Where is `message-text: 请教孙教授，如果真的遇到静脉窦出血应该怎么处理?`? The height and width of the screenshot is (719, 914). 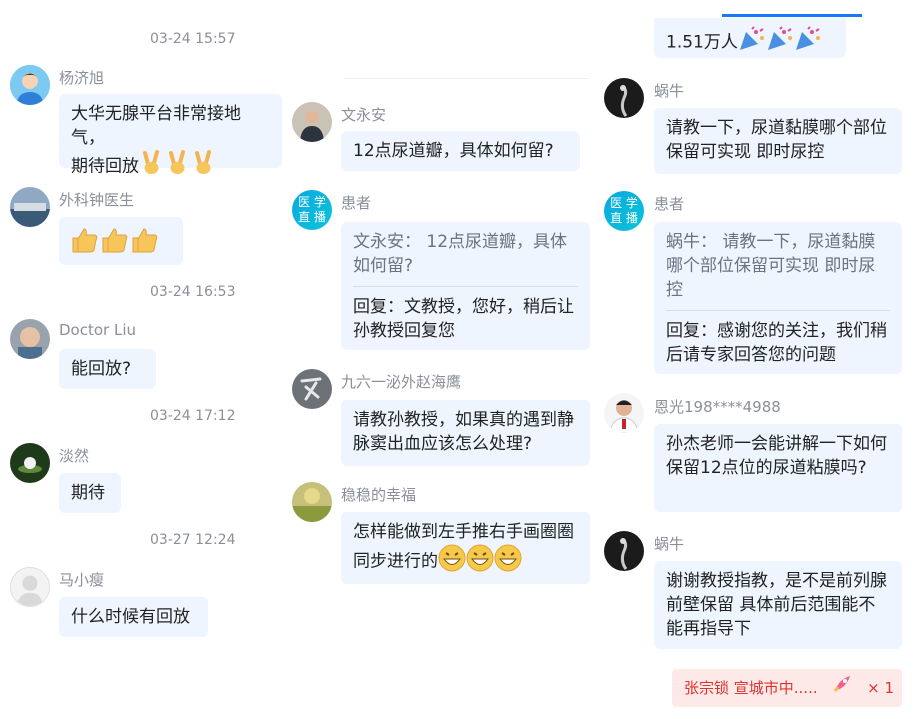 message-text: 请教孙教授，如果真的遇到静脉窦出血应该怎么处理? is located at coordinates (463, 432).